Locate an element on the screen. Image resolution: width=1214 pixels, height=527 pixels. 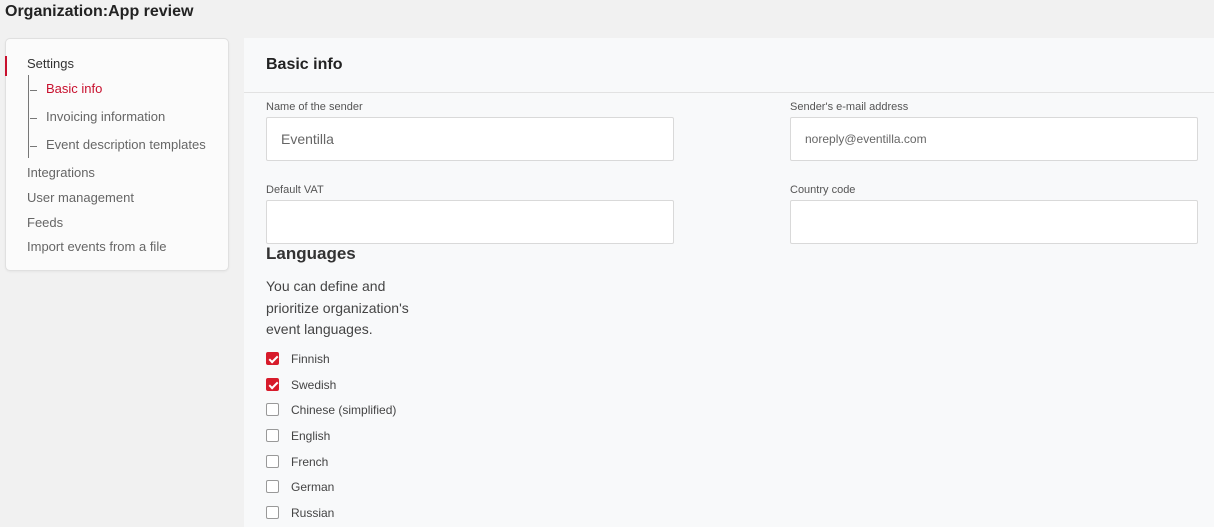
sidebar-active-indicator is located at coordinates (6, 66).